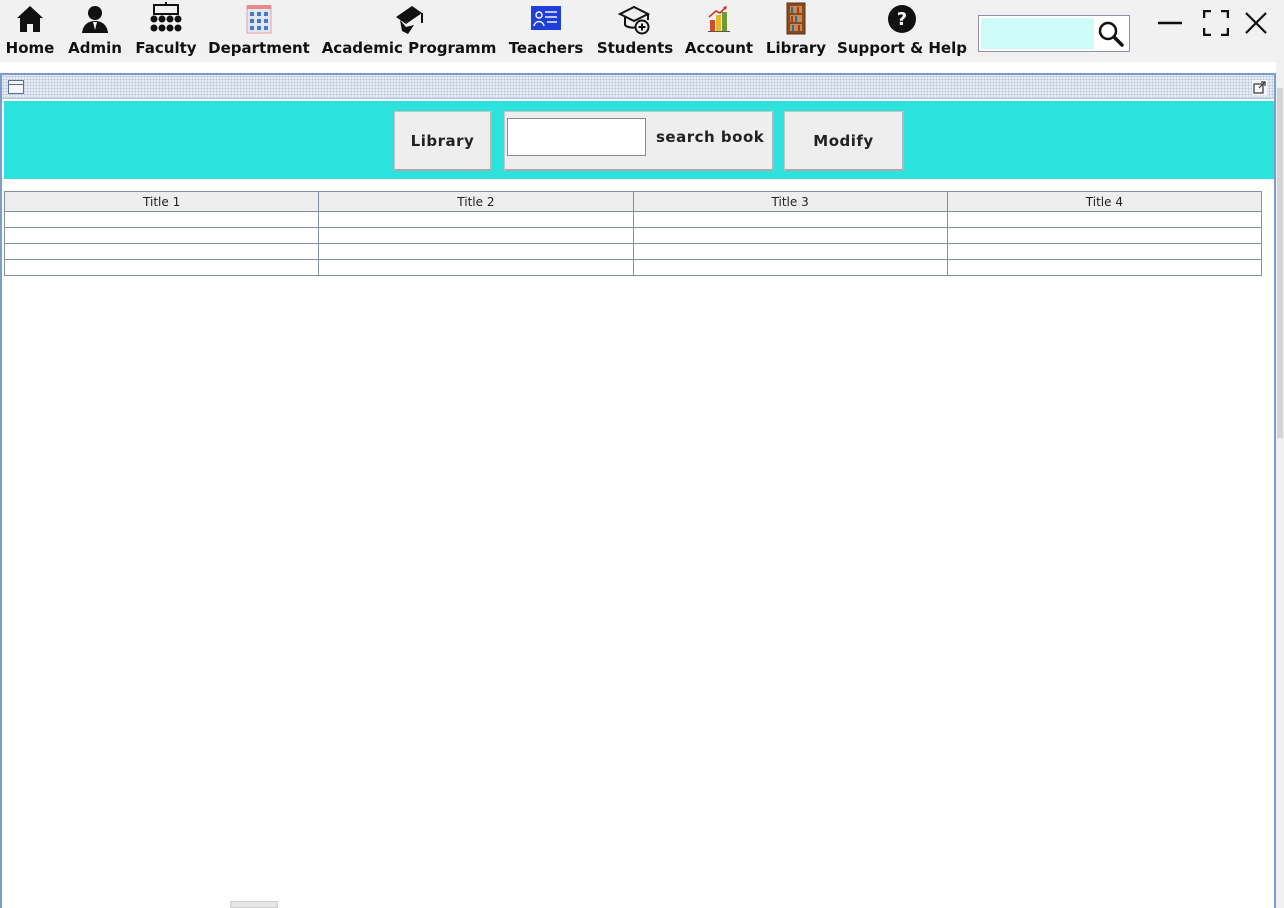  Describe the element at coordinates (1280, 454) in the screenshot. I see `vertical-scrollbar` at that location.